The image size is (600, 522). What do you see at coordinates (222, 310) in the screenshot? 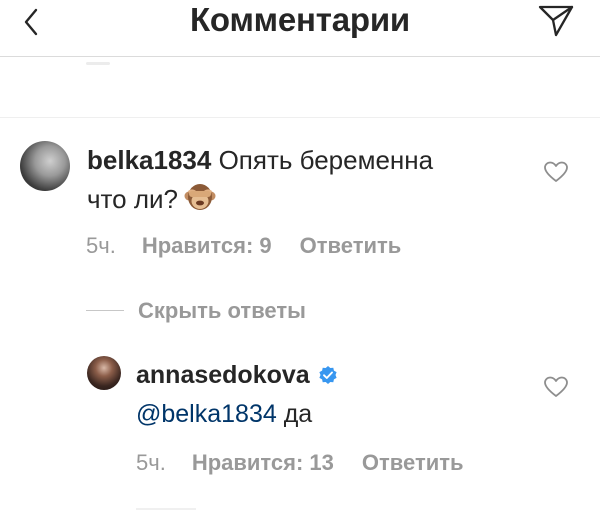
I see `hide-replies-label: Скрыть ответы` at bounding box center [222, 310].